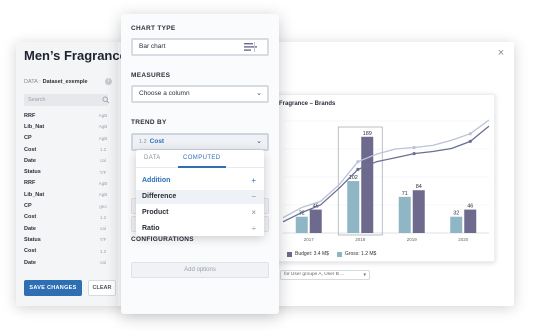  I want to click on trend-dark-line, so click(386, 174).